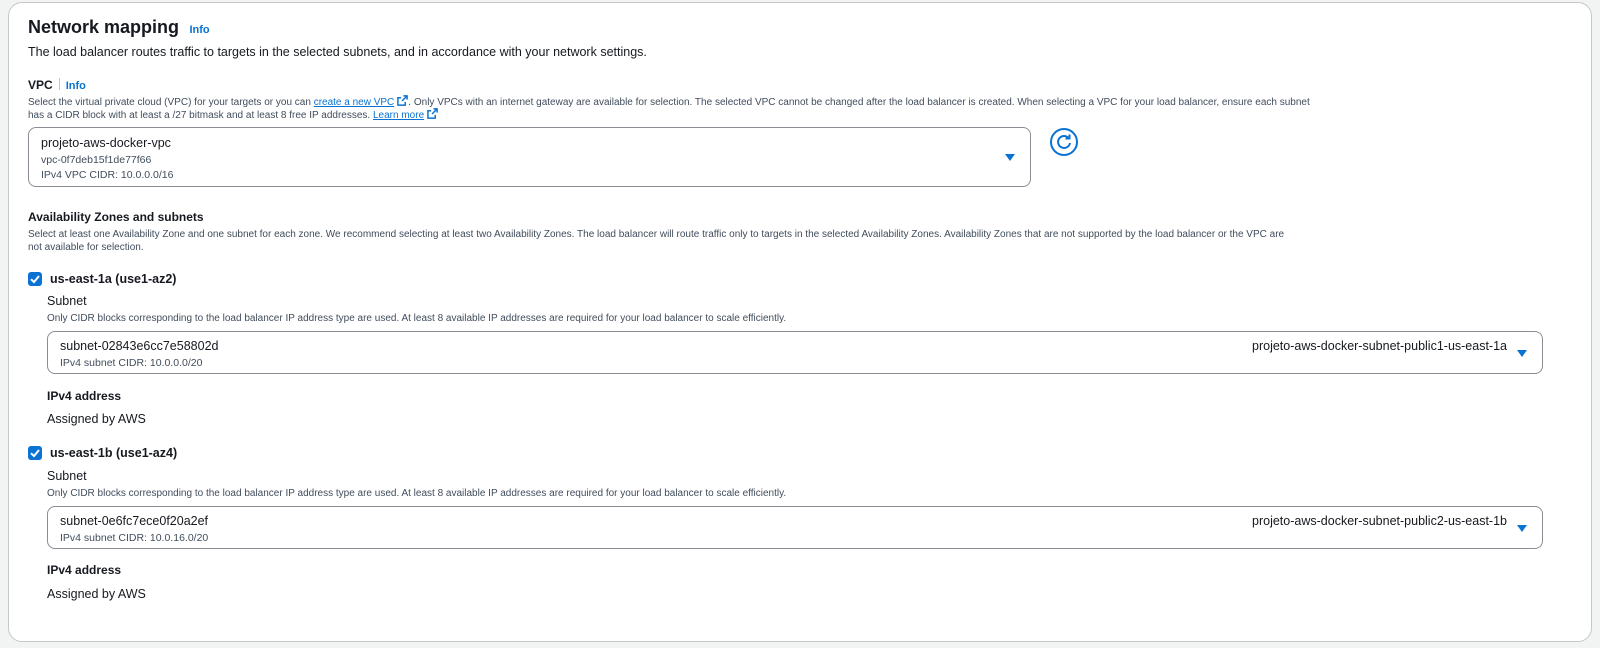  I want to click on vpc-label: VPC, so click(40, 85).